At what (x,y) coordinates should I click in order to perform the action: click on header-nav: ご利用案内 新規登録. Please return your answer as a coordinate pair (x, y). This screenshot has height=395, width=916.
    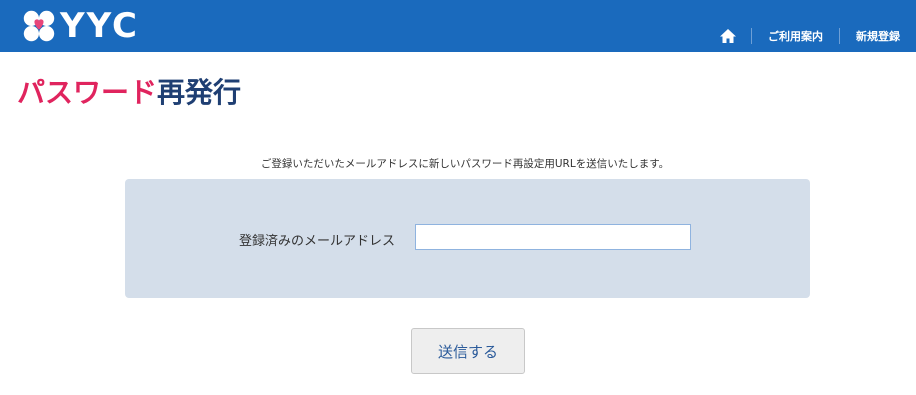
    Looking at the image, I should click on (817, 36).